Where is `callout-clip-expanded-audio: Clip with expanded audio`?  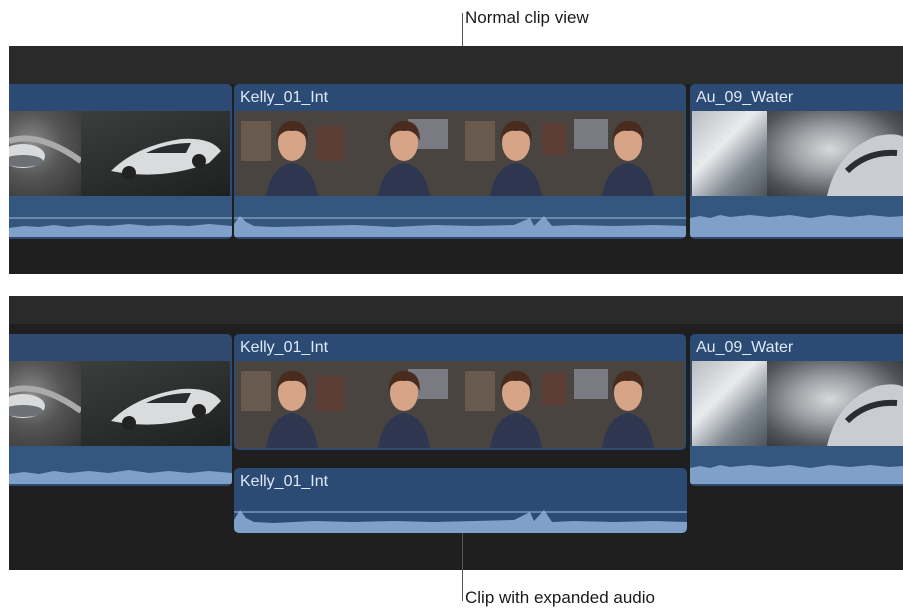
callout-clip-expanded-audio: Clip with expanded audio is located at coordinates (560, 597).